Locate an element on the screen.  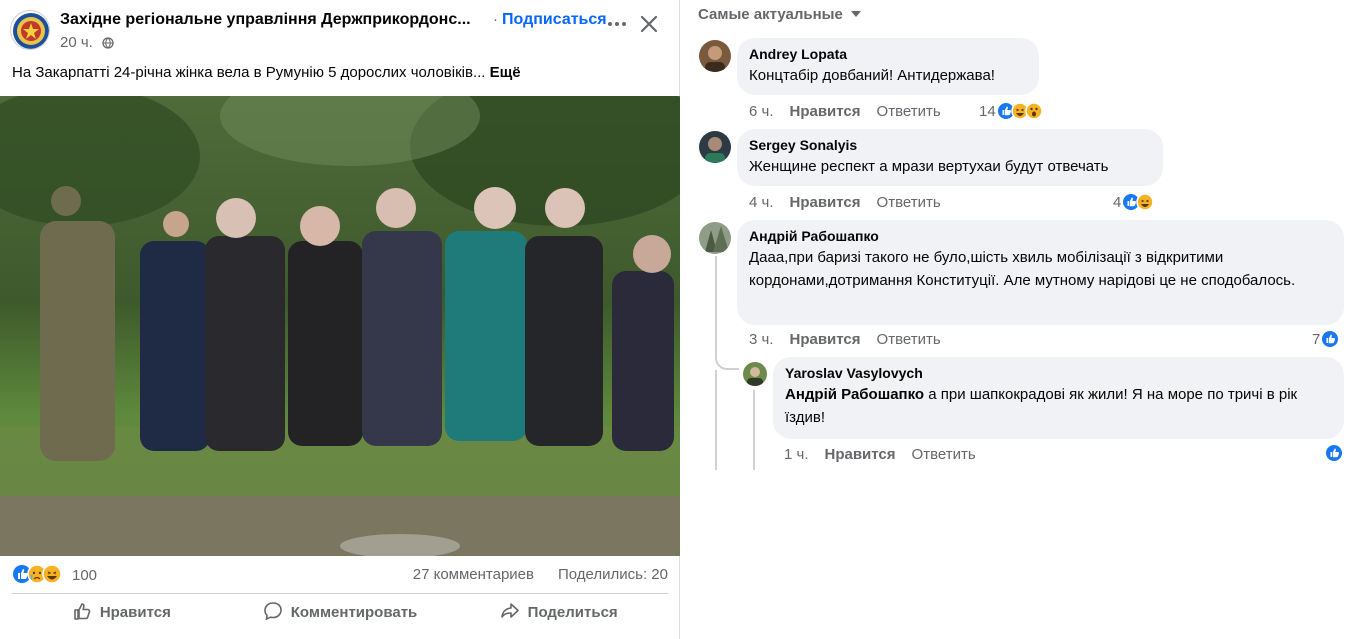
comment-reactions-count: 7 is located at coordinates (1316, 339).